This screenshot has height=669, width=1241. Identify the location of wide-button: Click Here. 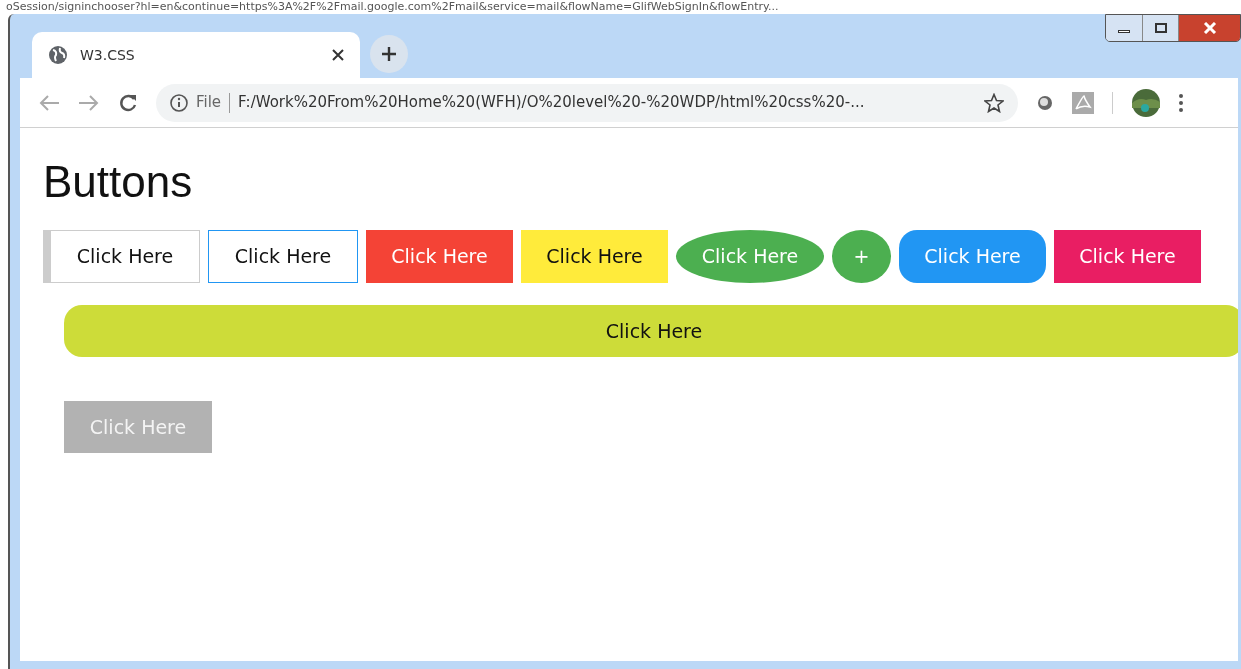
(651, 331).